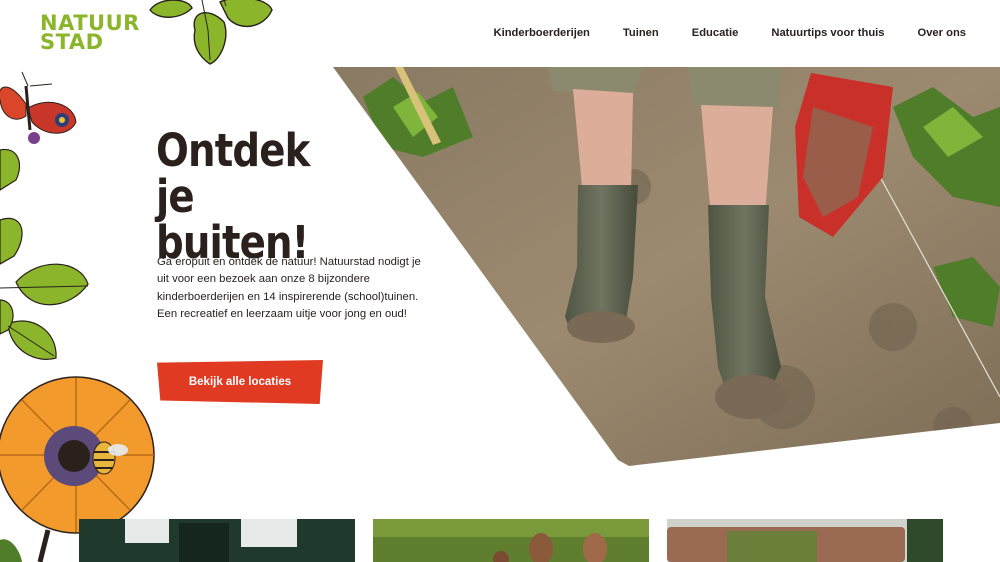 This screenshot has height=562, width=1000. What do you see at coordinates (211, 32) in the screenshot?
I see `logo-leaves-icon` at bounding box center [211, 32].